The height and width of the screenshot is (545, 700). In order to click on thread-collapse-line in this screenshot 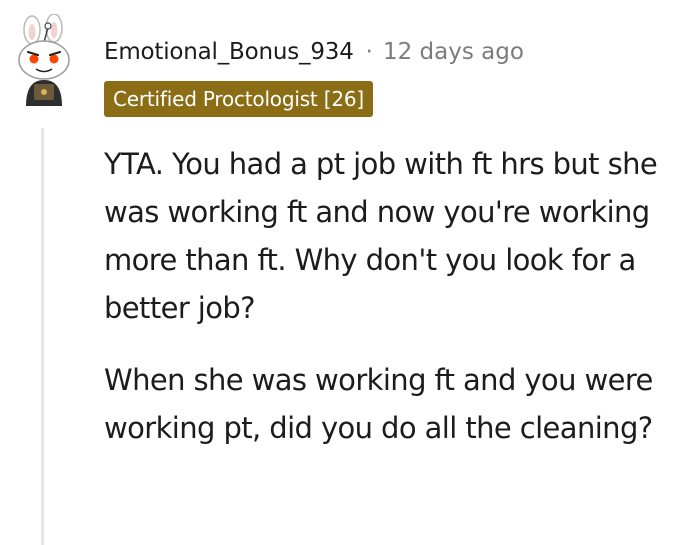, I will do `click(42, 336)`.